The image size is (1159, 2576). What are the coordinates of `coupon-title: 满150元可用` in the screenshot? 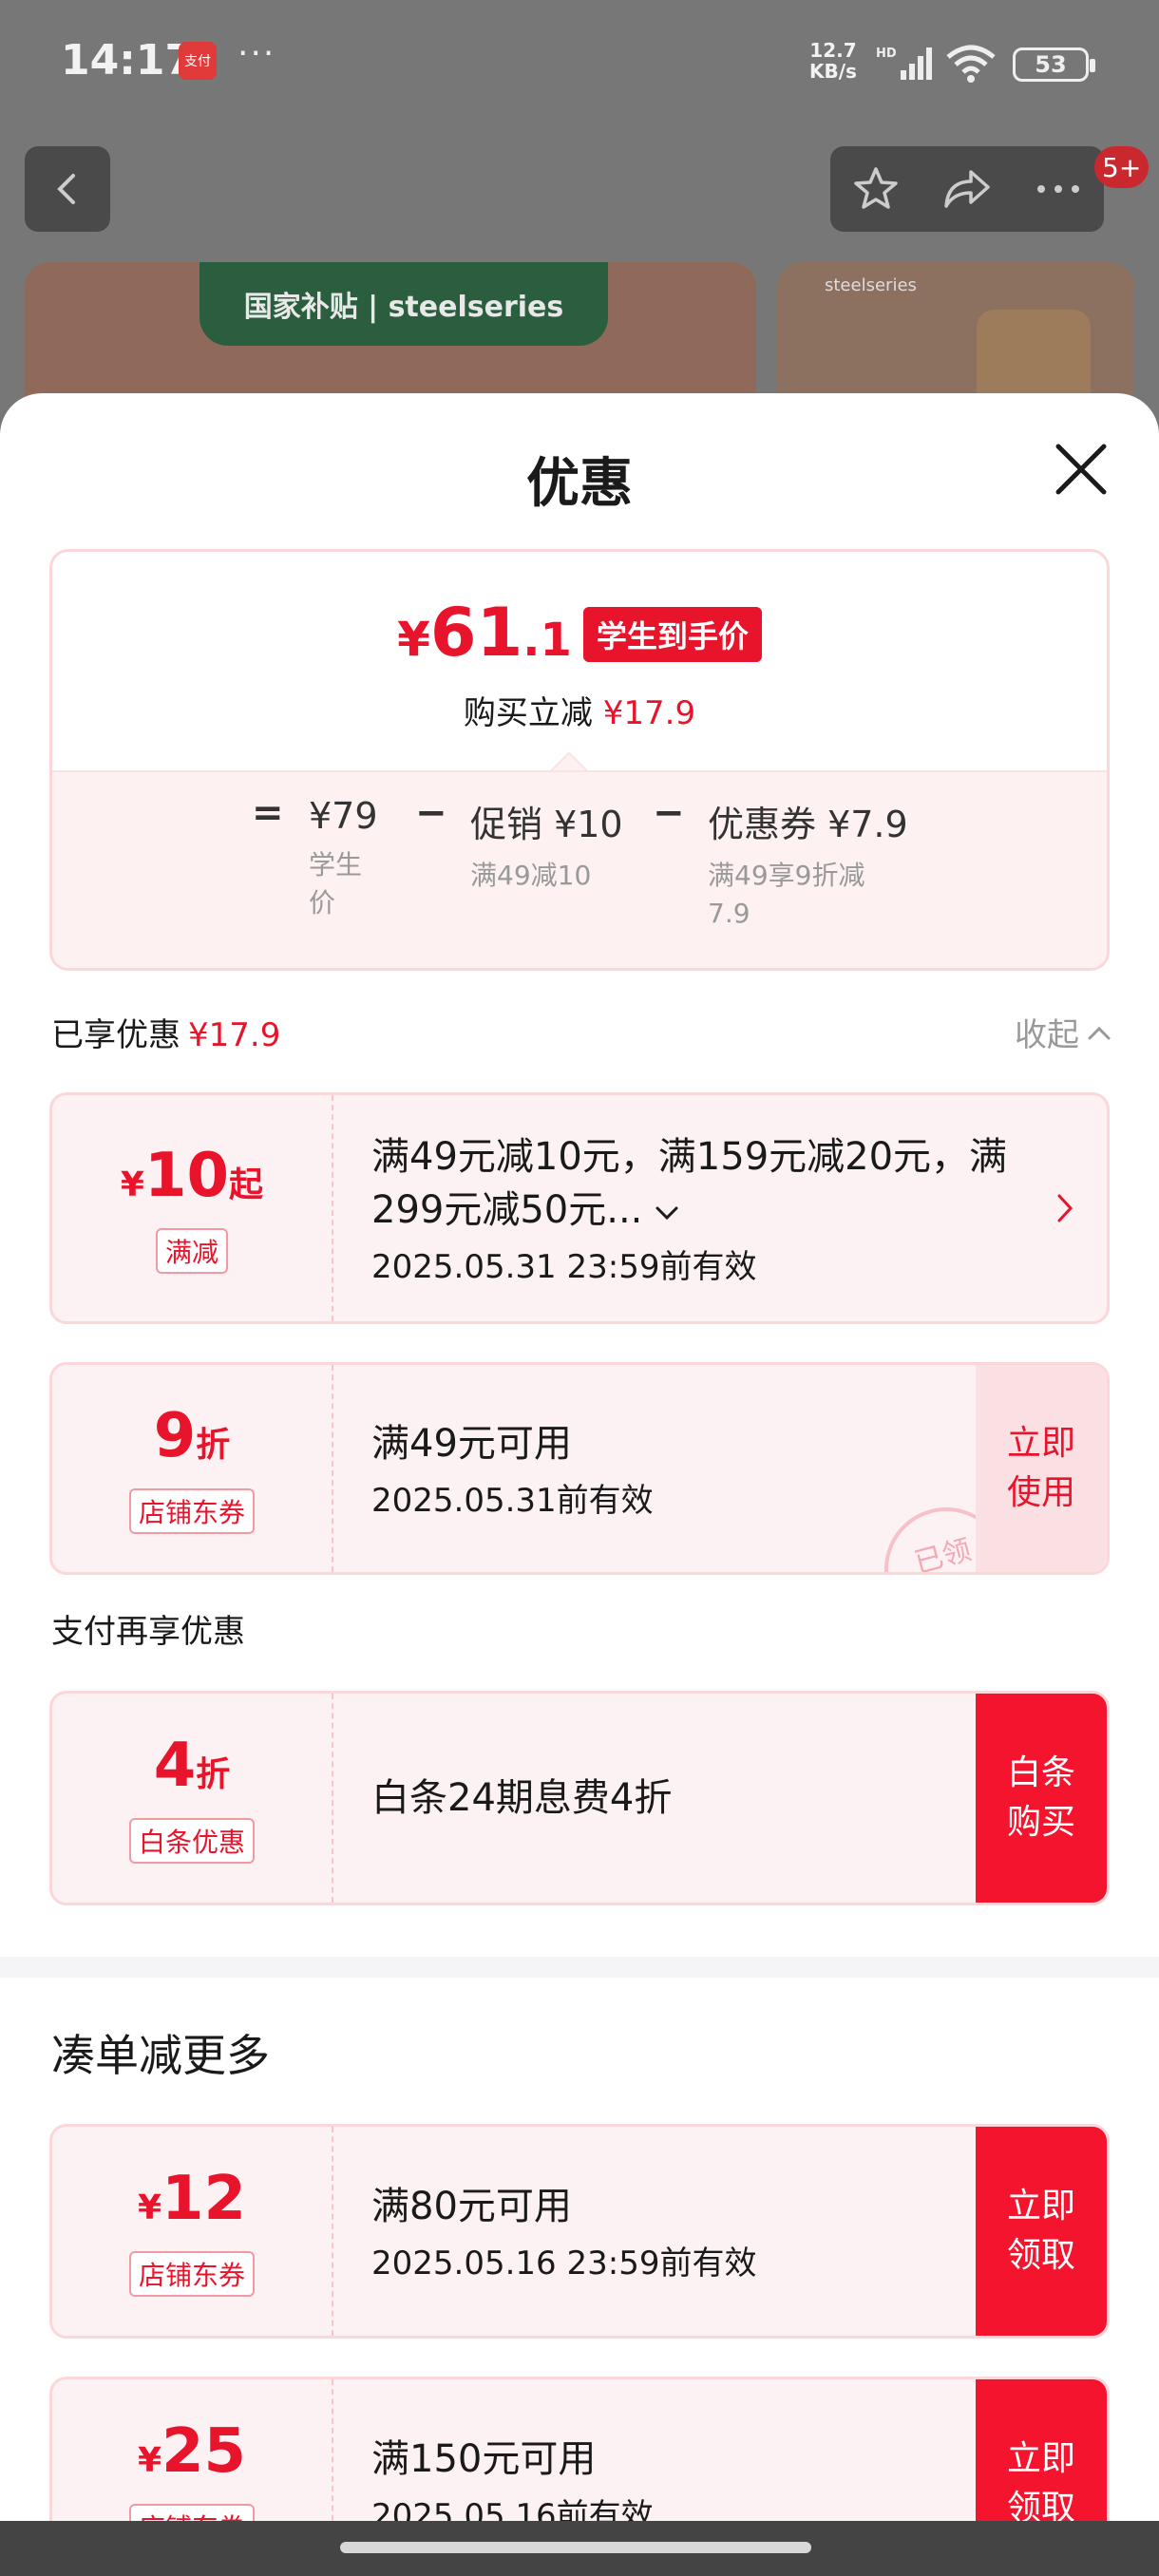 It's located at (484, 2458).